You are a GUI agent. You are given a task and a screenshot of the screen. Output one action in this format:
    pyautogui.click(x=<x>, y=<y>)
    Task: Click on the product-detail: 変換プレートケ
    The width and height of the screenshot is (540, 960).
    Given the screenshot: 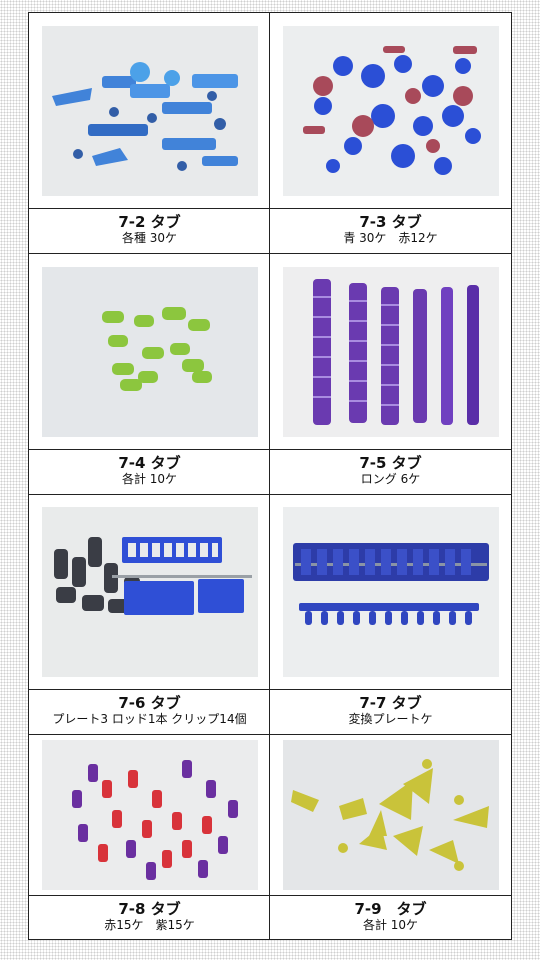 What is the action you would take?
    pyautogui.click(x=390, y=719)
    